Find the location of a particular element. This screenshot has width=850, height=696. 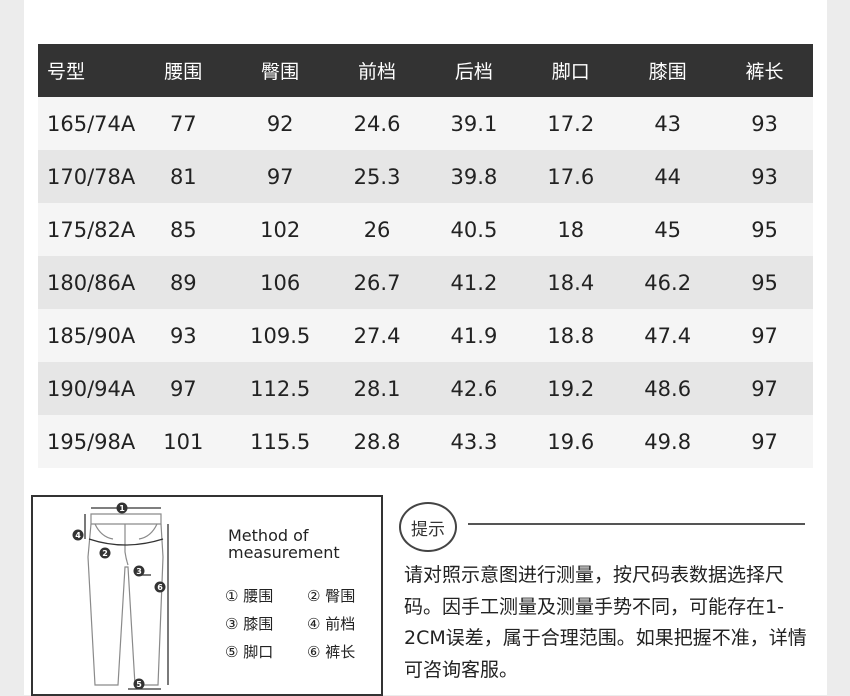

table-row: 170/78A 81 97 25.3 39.8 17.6 44 93 is located at coordinates (425, 176).